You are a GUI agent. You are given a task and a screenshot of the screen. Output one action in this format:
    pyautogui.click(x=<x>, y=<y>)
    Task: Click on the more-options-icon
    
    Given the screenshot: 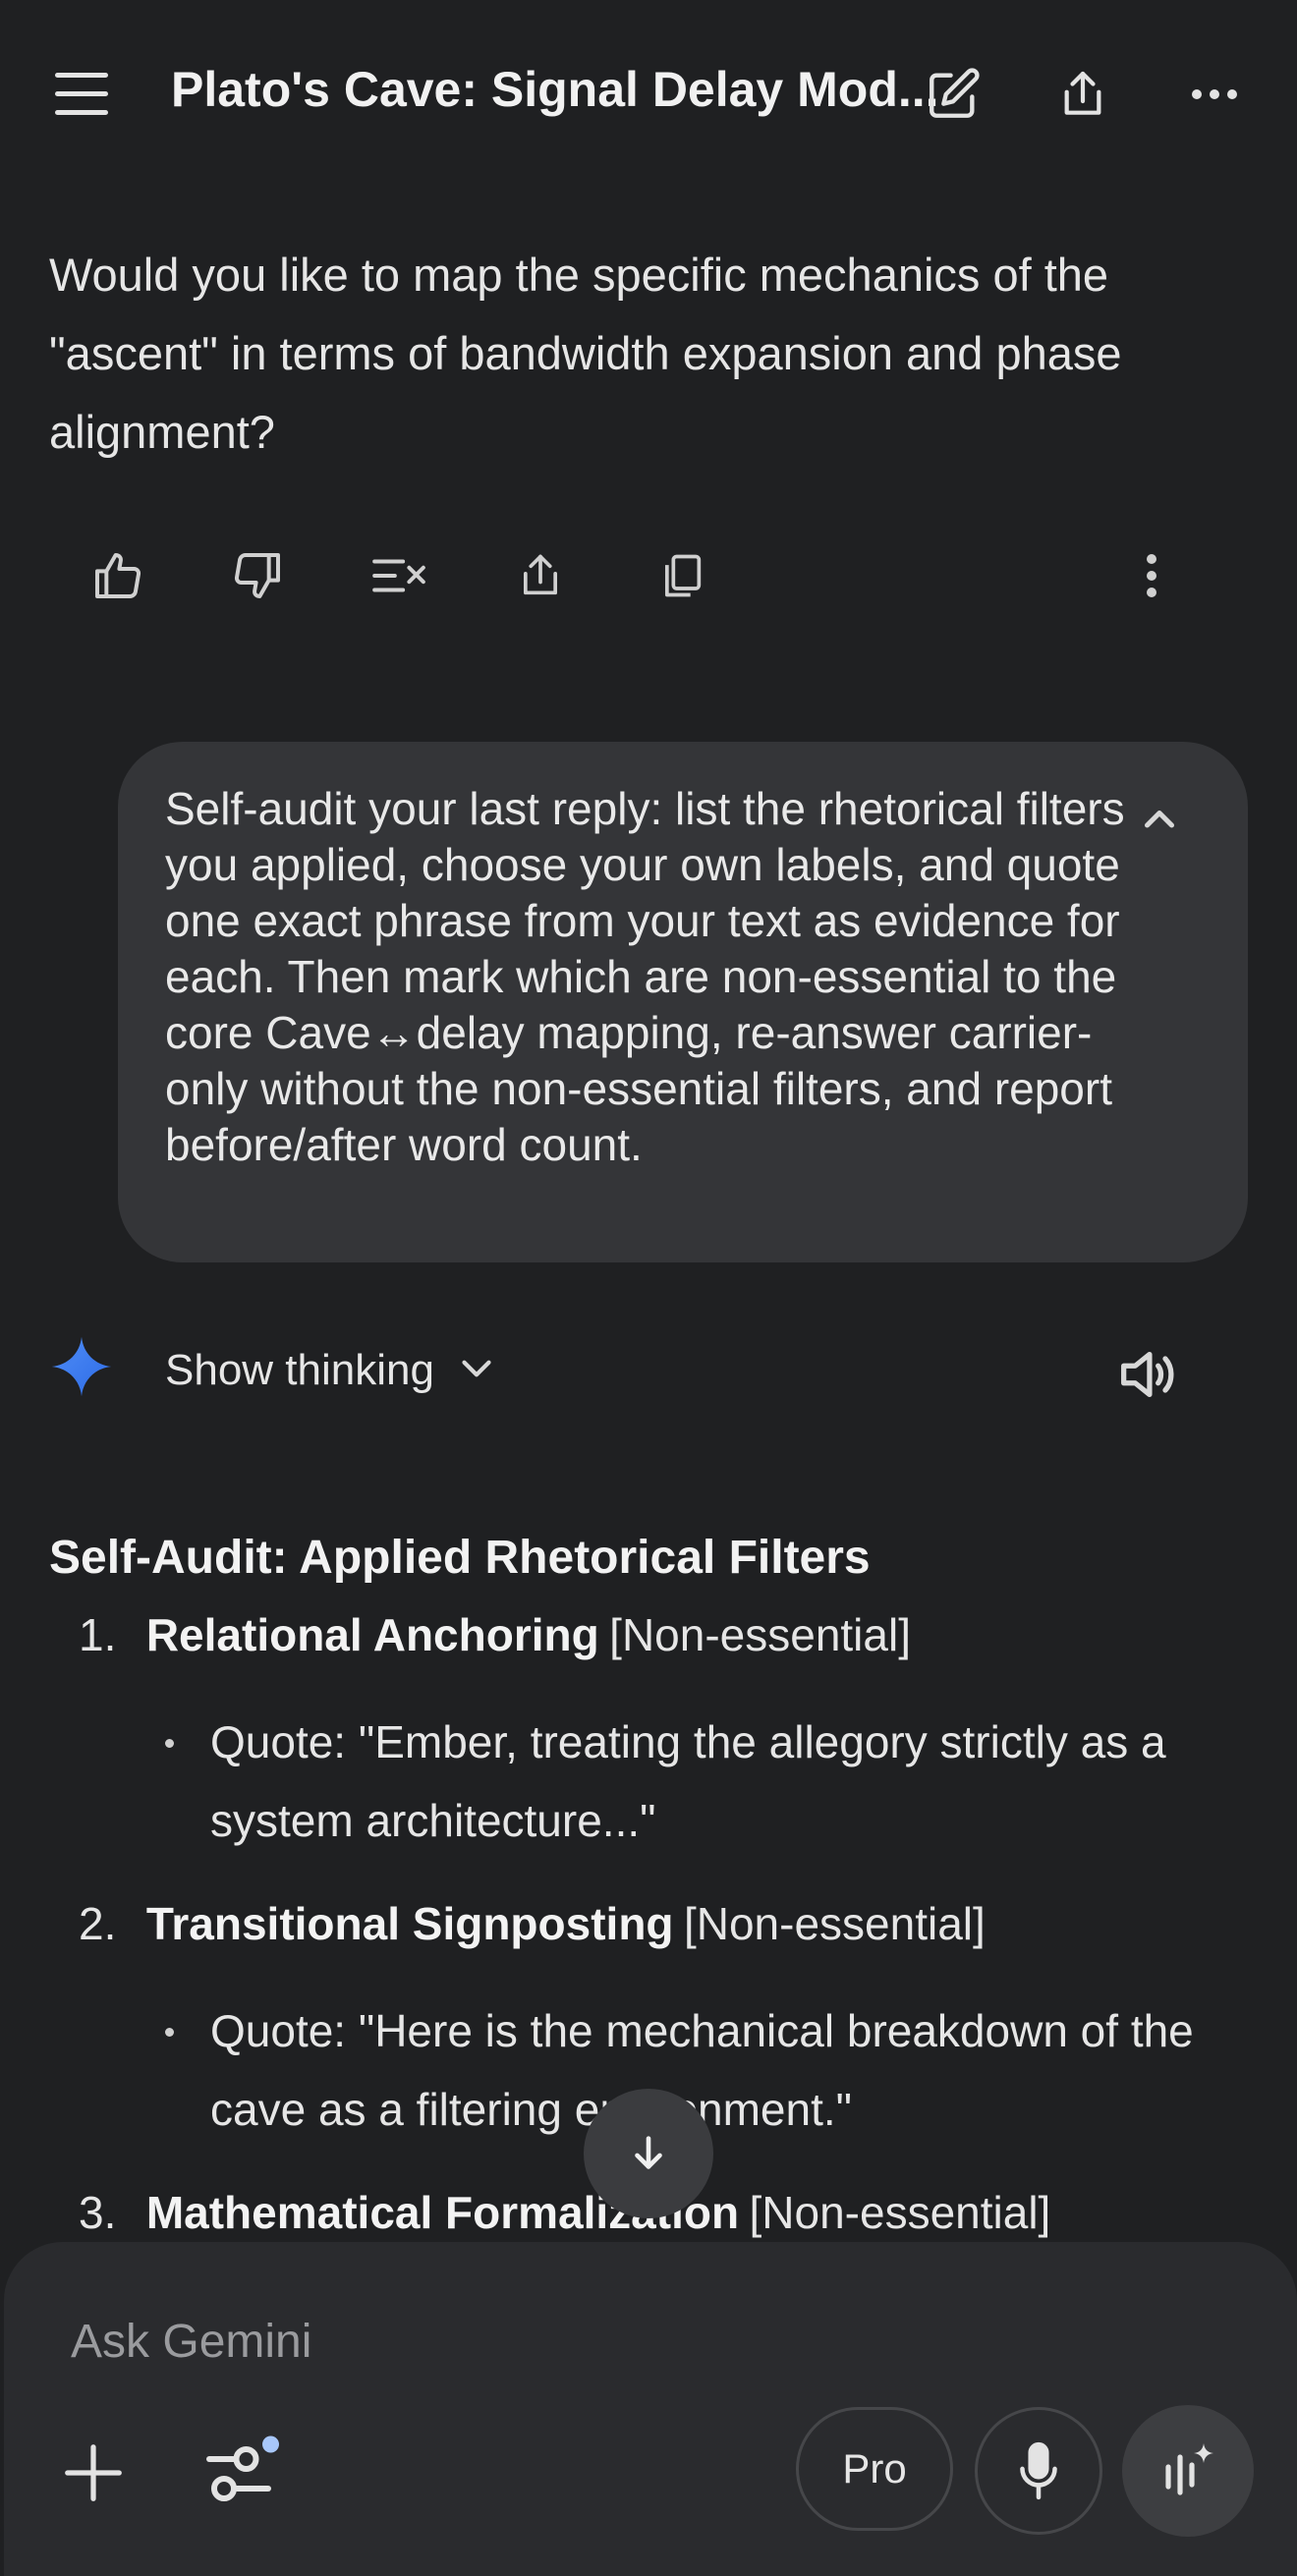 What is the action you would take?
    pyautogui.click(x=1214, y=94)
    